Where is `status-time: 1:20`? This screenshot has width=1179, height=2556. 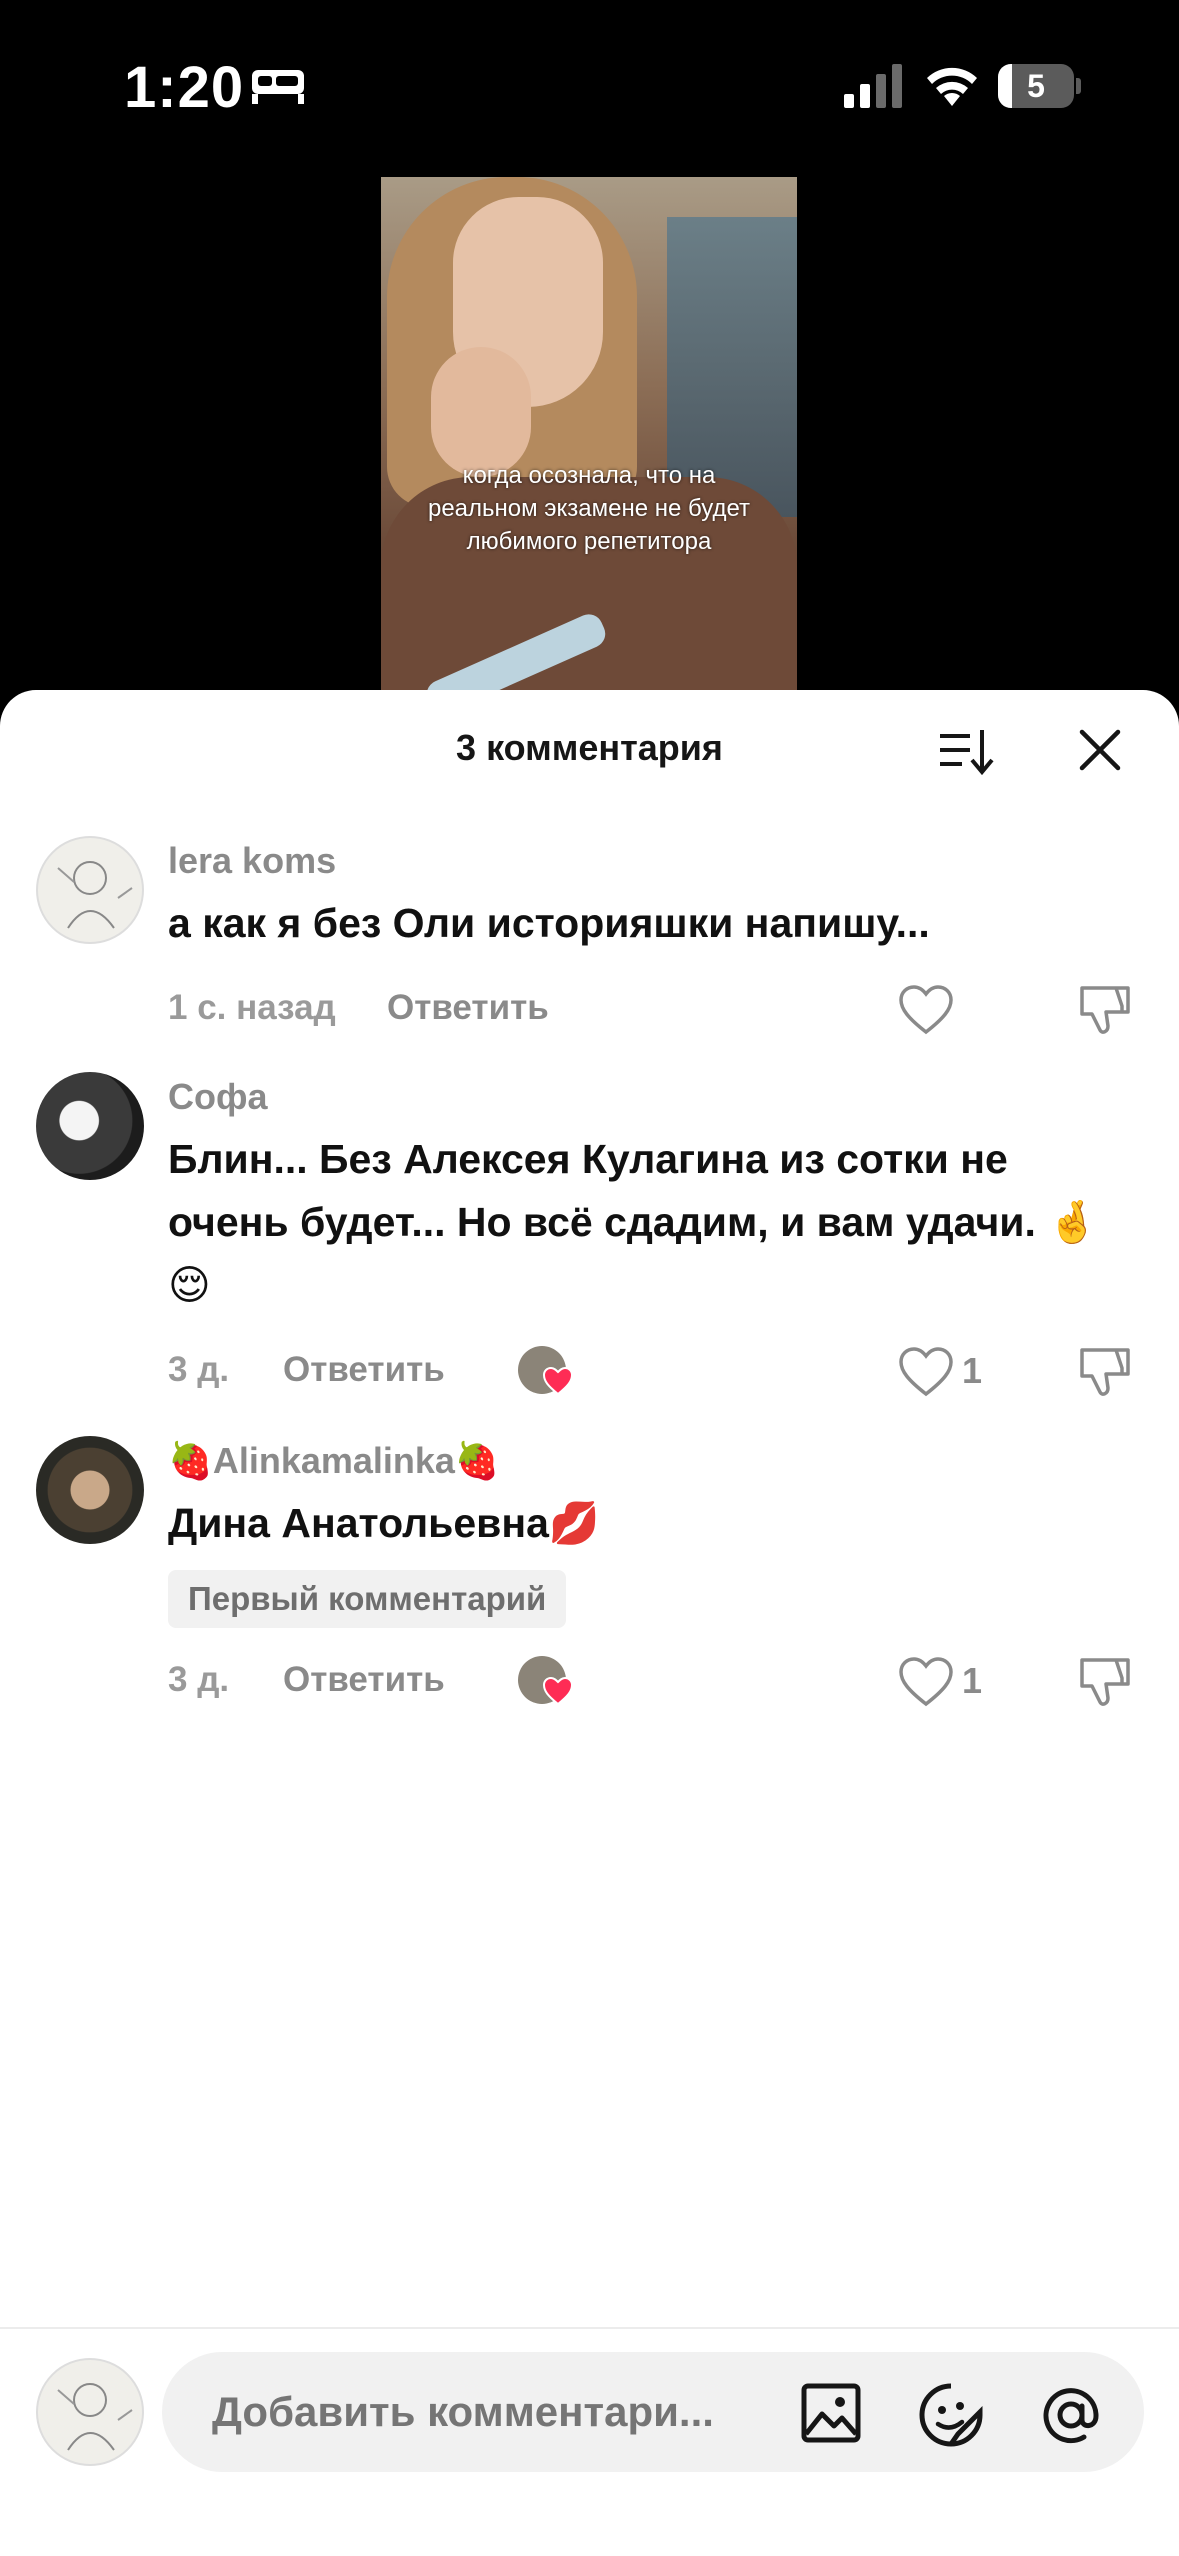
status-time: 1:20 is located at coordinates (184, 87).